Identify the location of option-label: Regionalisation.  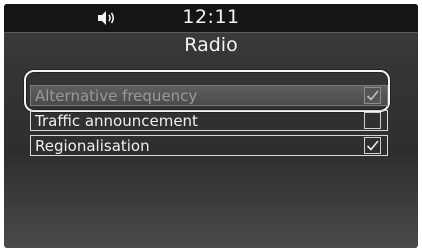
(92, 146).